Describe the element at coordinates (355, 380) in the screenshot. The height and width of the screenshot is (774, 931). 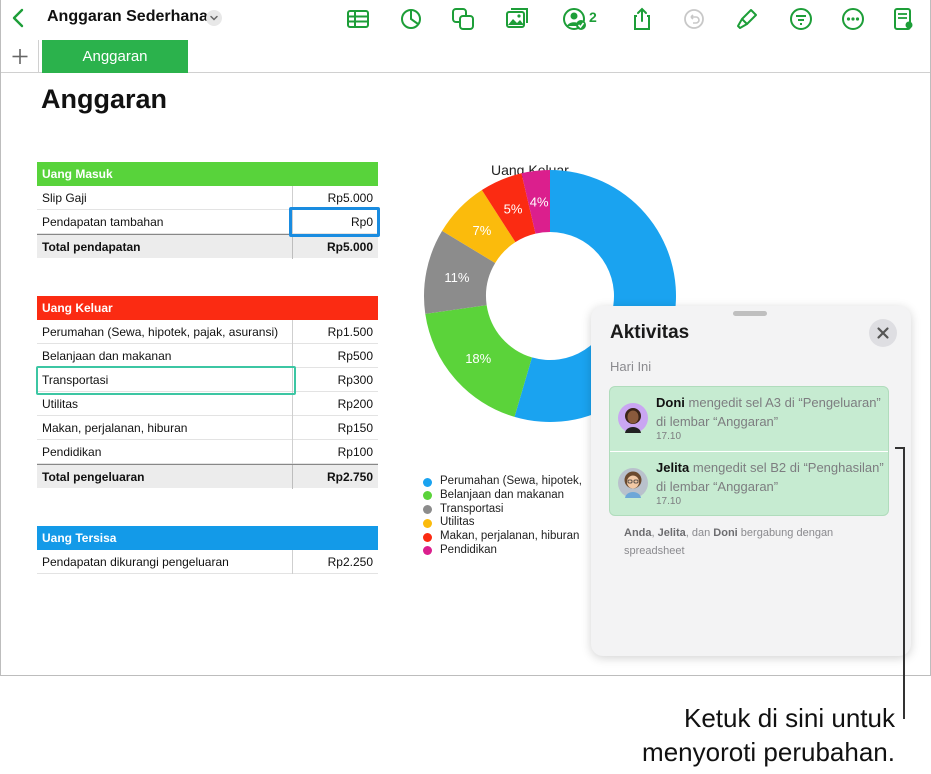
I see `row-value: Rp300` at that location.